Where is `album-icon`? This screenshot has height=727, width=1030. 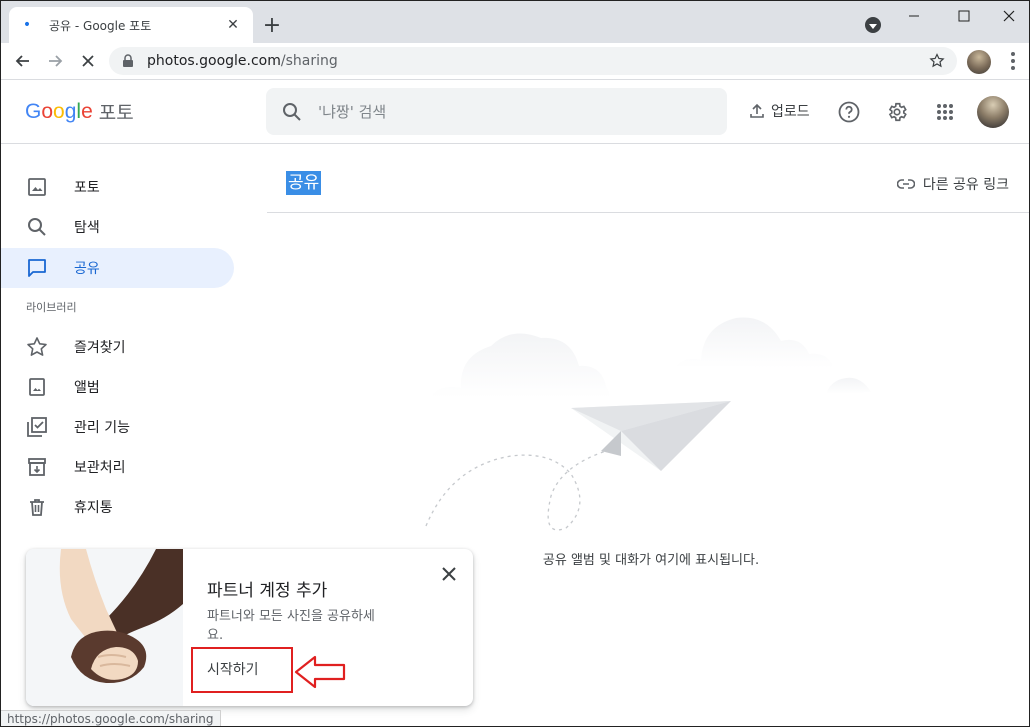 album-icon is located at coordinates (37, 387).